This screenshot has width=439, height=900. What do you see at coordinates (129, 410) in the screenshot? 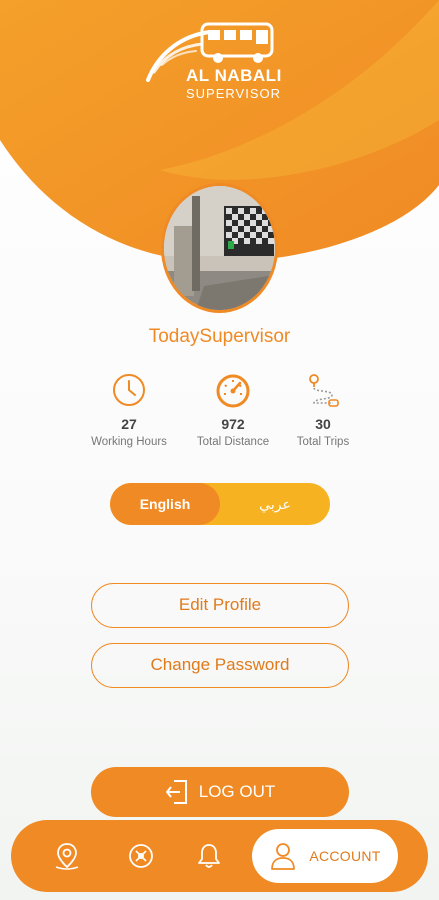
I see `stat-working-hours: 27 Working Hours` at bounding box center [129, 410].